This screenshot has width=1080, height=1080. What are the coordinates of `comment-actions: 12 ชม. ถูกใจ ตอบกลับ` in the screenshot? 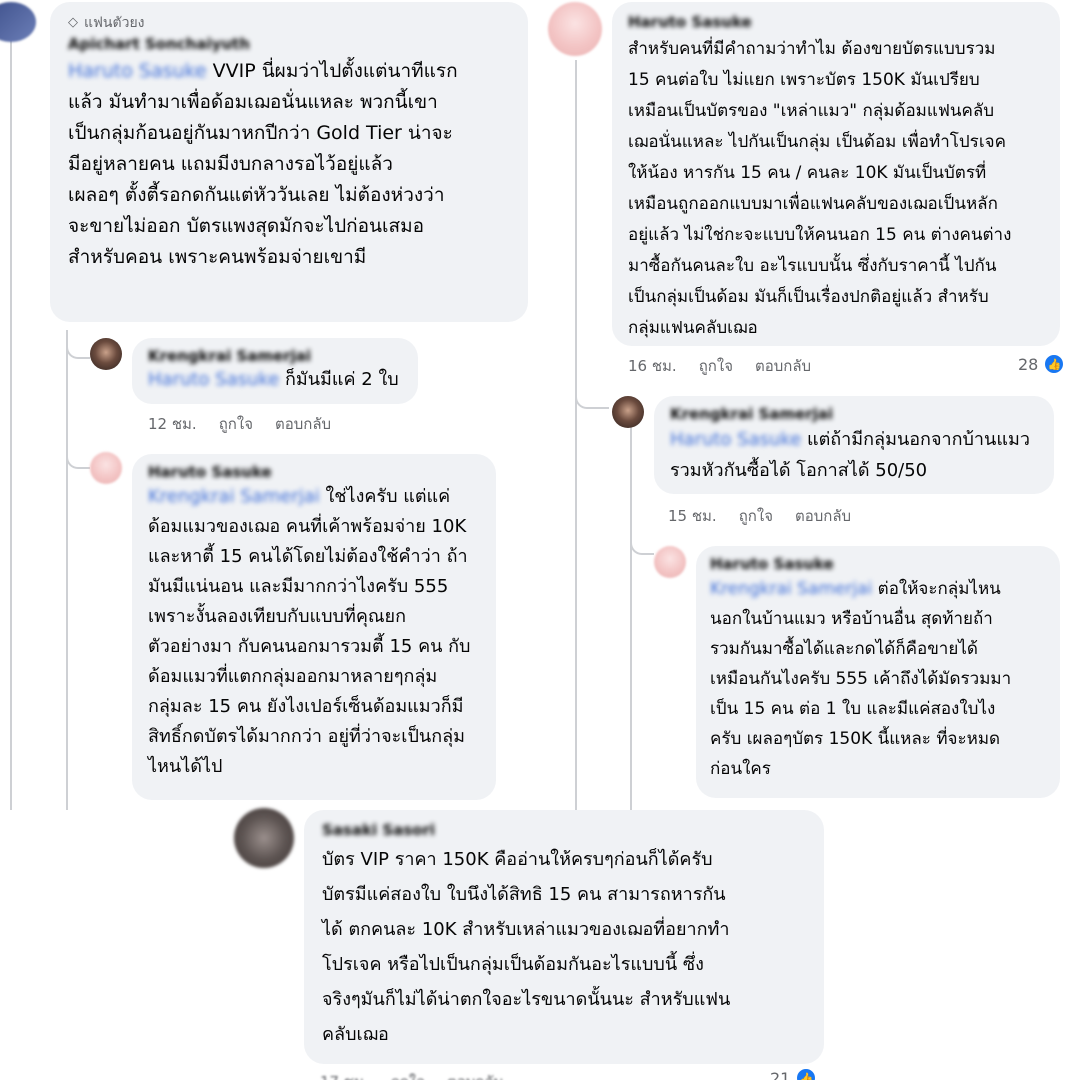 It's located at (239, 424).